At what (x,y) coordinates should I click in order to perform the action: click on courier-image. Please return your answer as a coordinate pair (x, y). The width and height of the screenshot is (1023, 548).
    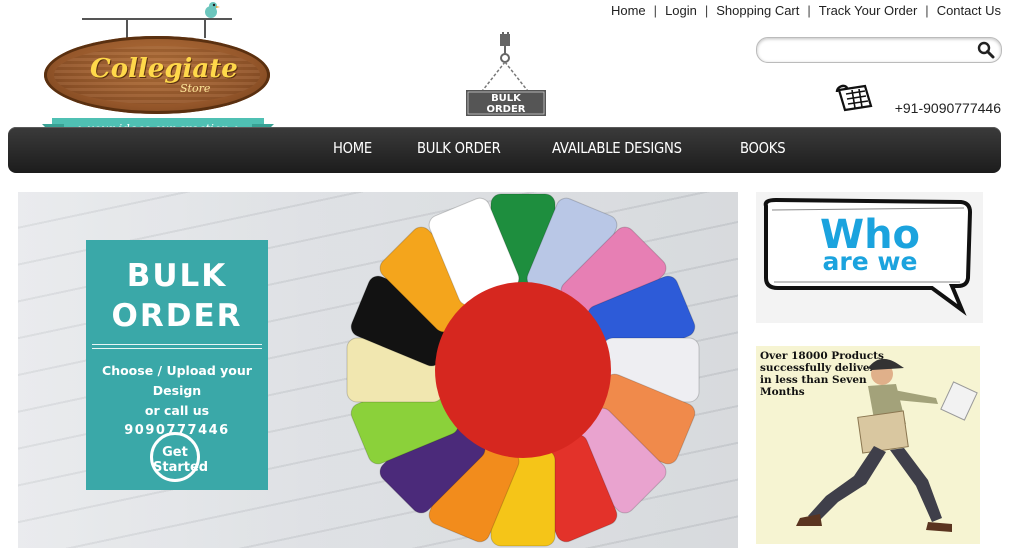
    Looking at the image, I should click on (887, 445).